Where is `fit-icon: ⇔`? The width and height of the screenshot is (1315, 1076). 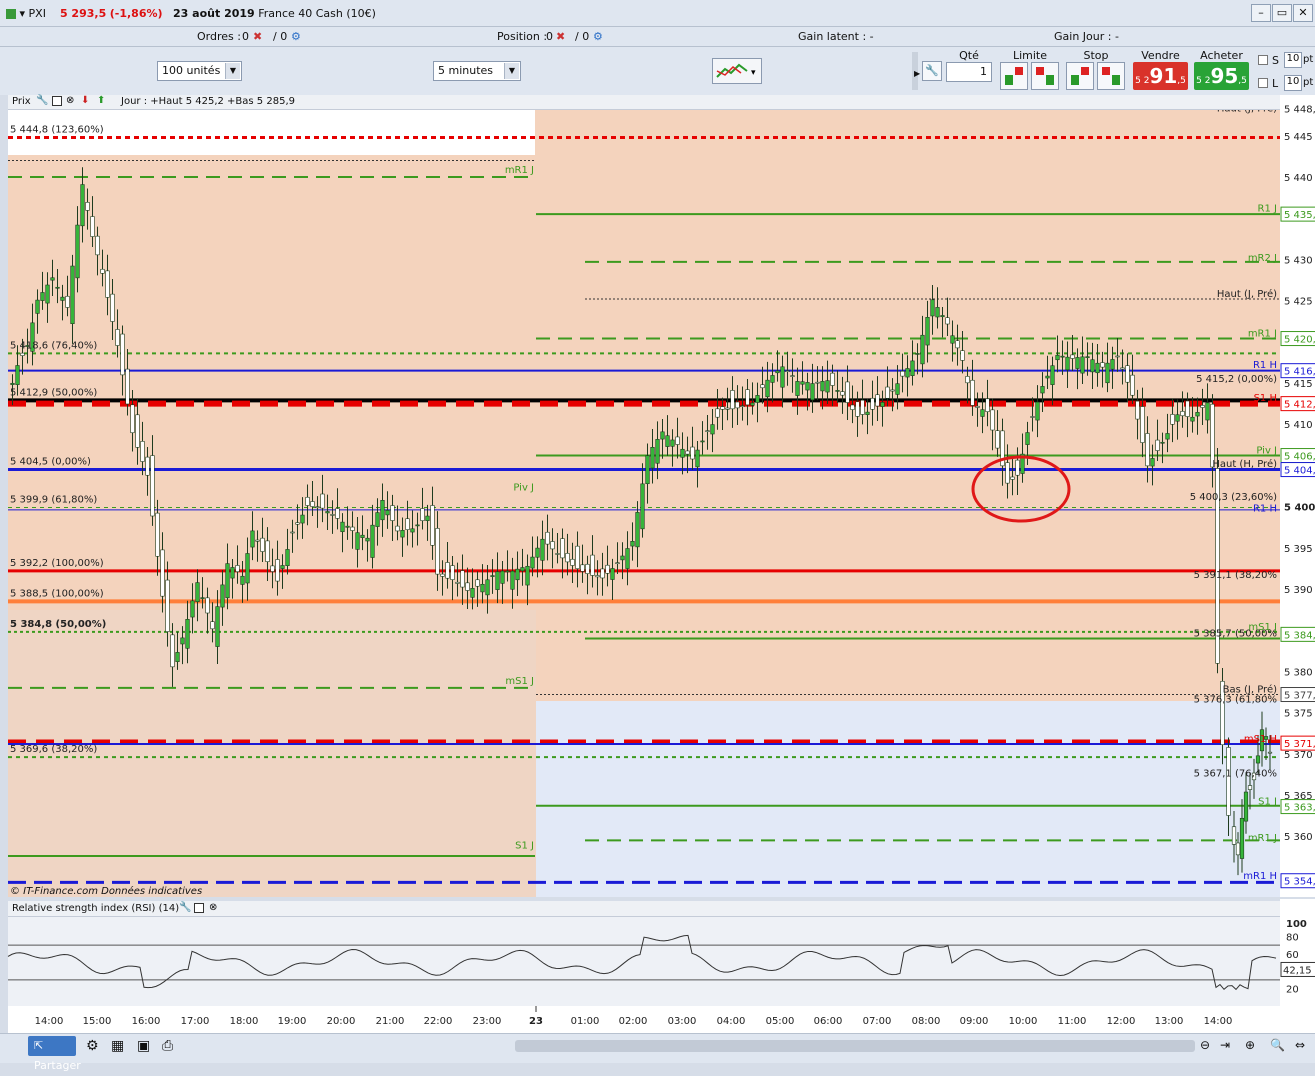 fit-icon: ⇔ is located at coordinates (1300, 1045).